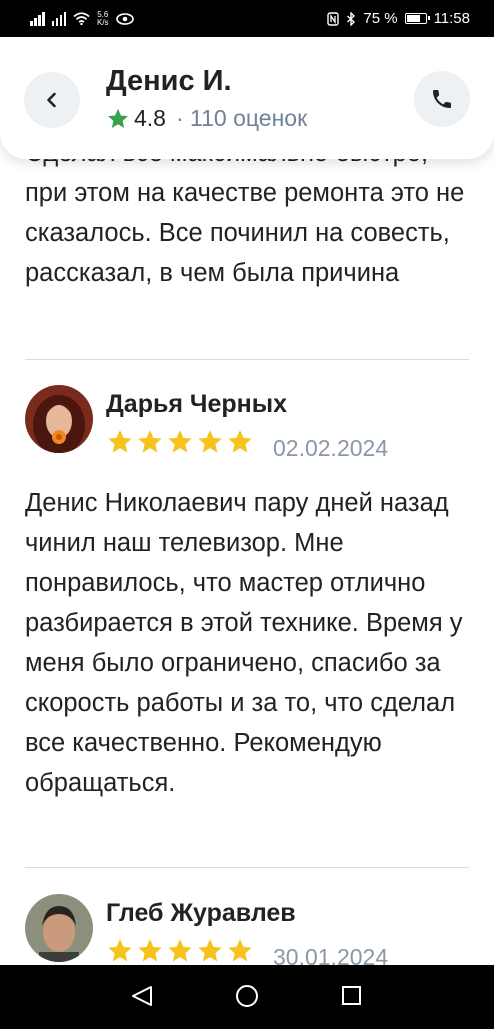  Describe the element at coordinates (142, 996) in the screenshot. I see `nav-back-icon` at that location.